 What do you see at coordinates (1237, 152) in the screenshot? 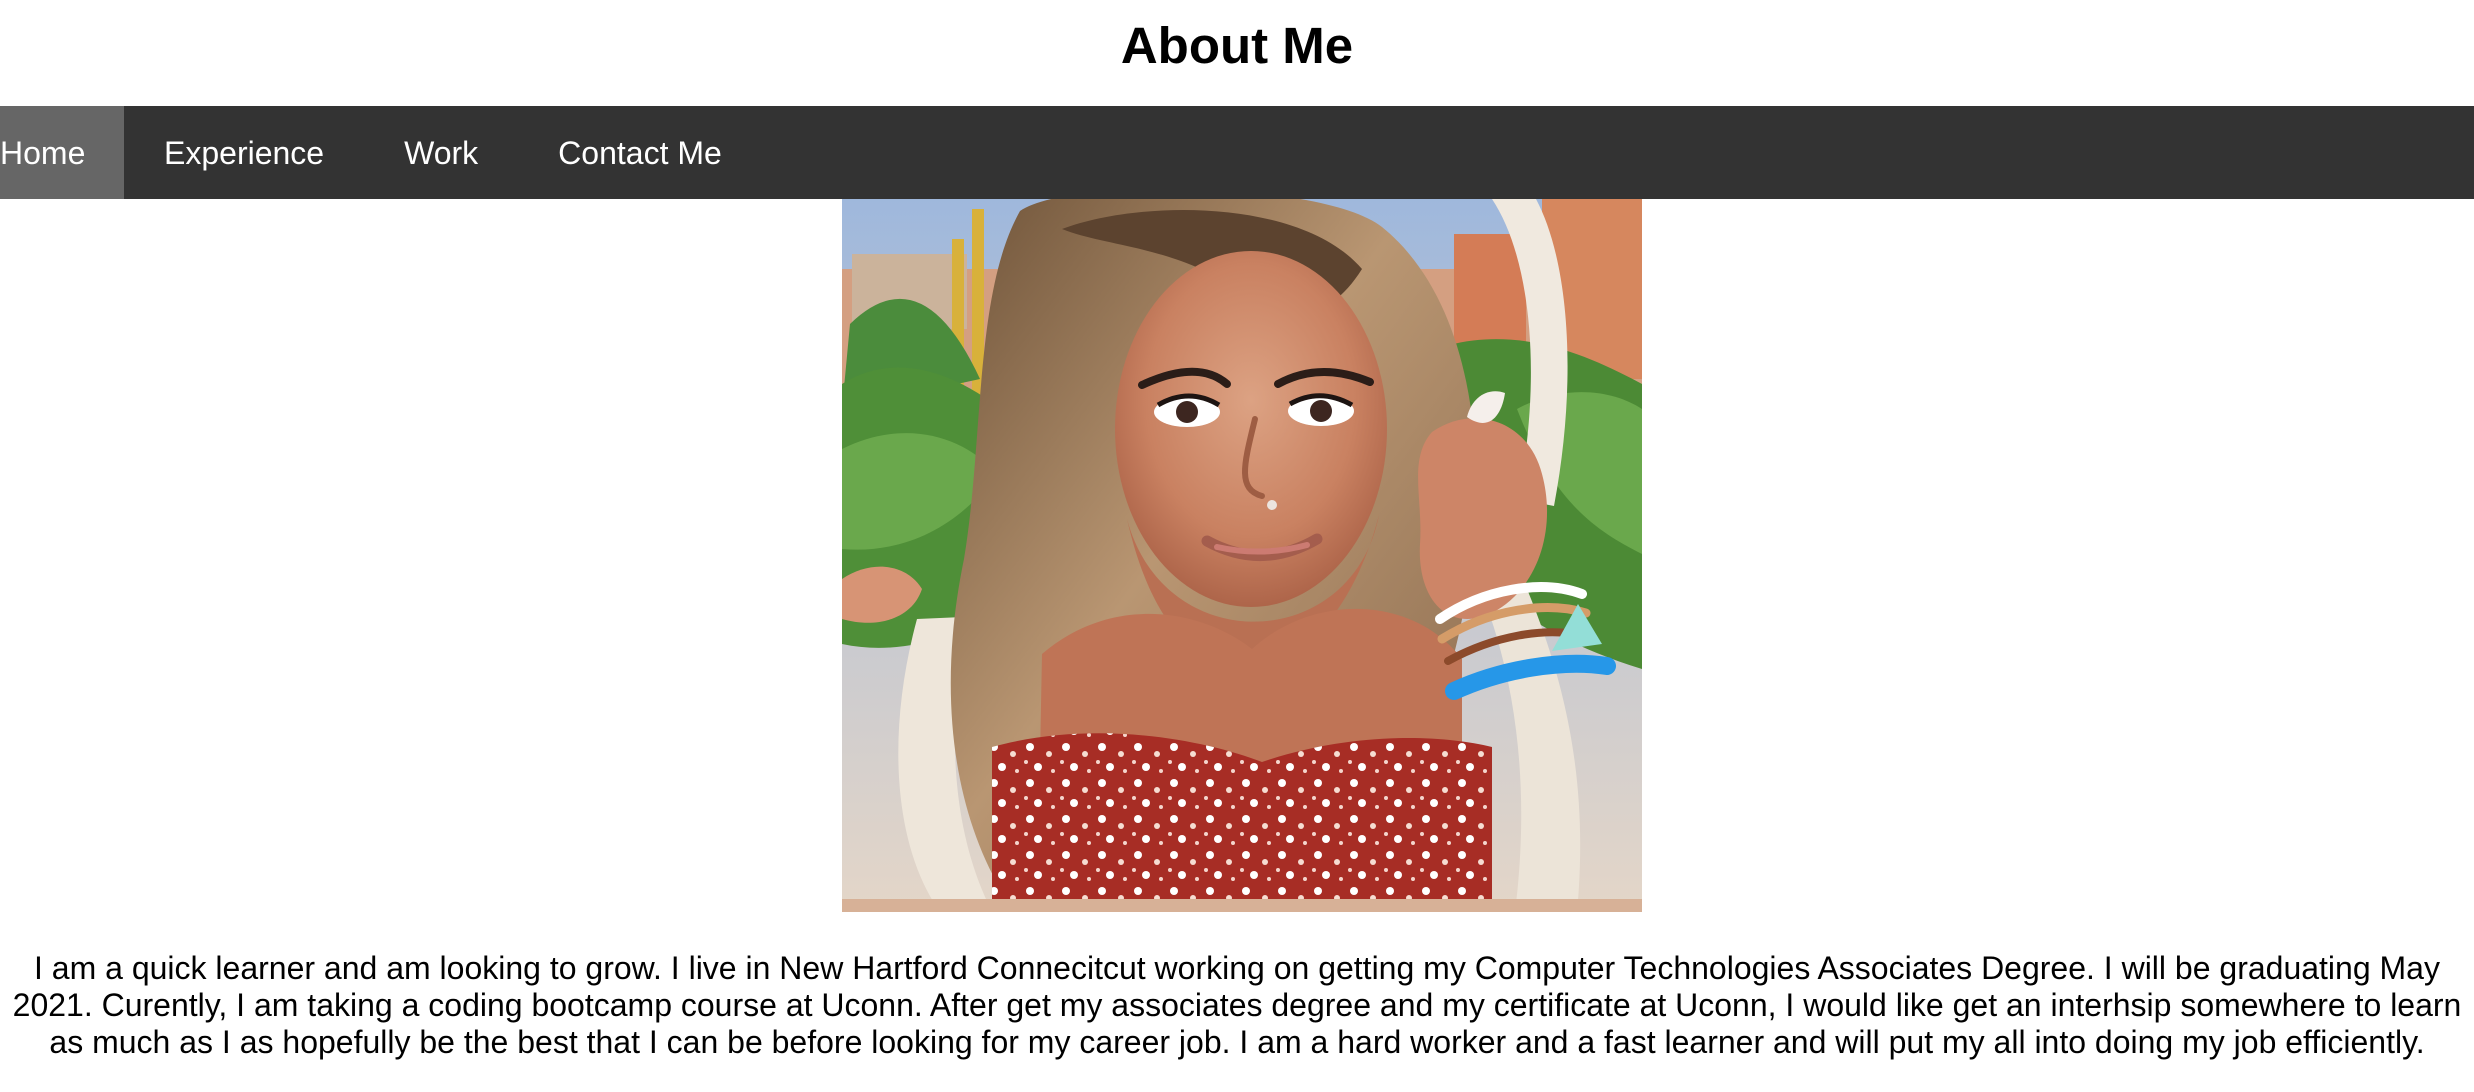
I see `top-navigation: Home Experience Work Contact Me` at bounding box center [1237, 152].